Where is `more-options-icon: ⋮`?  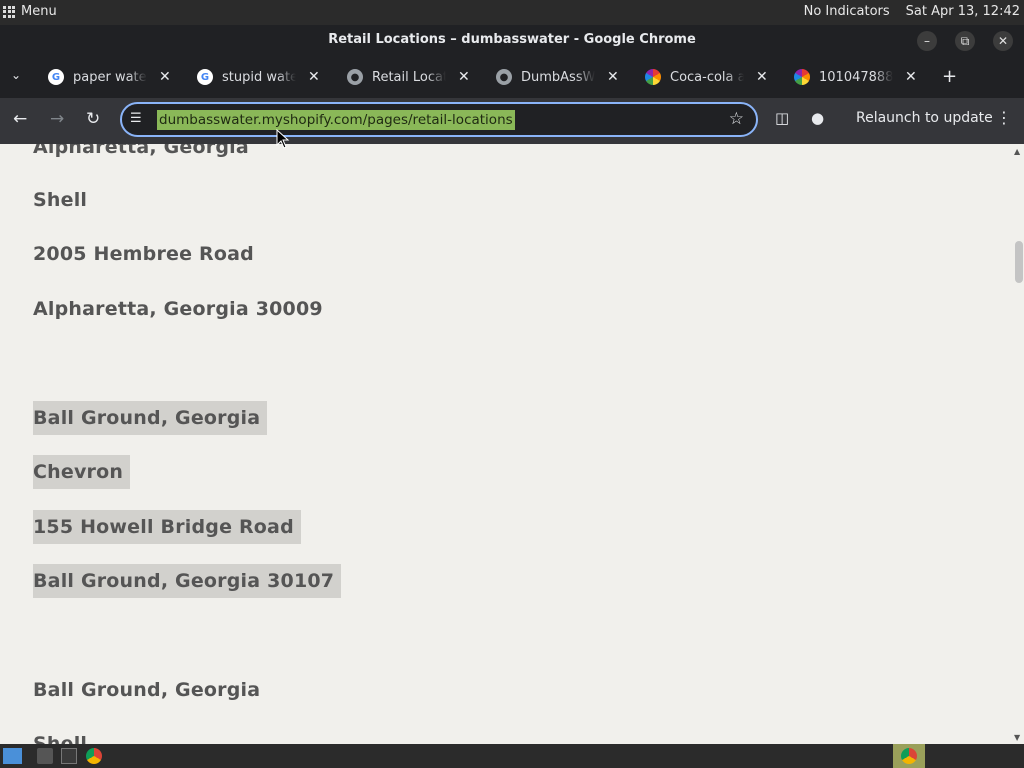
more-options-icon: ⋮ is located at coordinates (1004, 117).